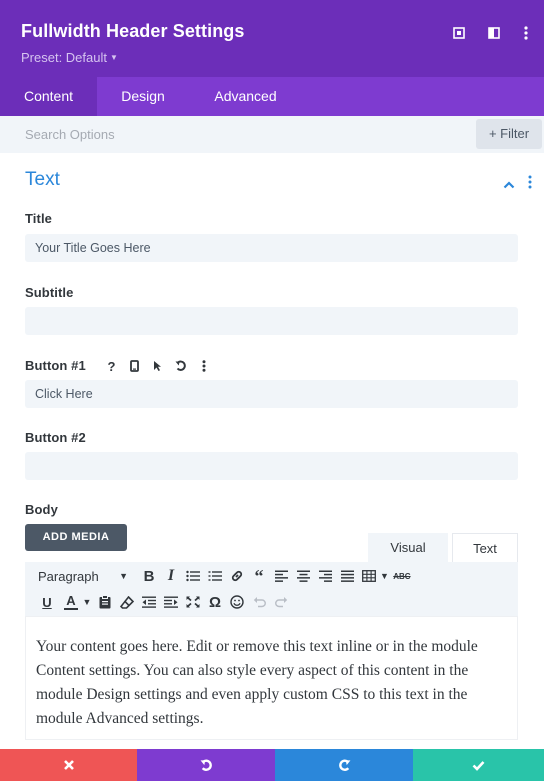  Describe the element at coordinates (149, 576) in the screenshot. I see `bold-icon: B` at that location.